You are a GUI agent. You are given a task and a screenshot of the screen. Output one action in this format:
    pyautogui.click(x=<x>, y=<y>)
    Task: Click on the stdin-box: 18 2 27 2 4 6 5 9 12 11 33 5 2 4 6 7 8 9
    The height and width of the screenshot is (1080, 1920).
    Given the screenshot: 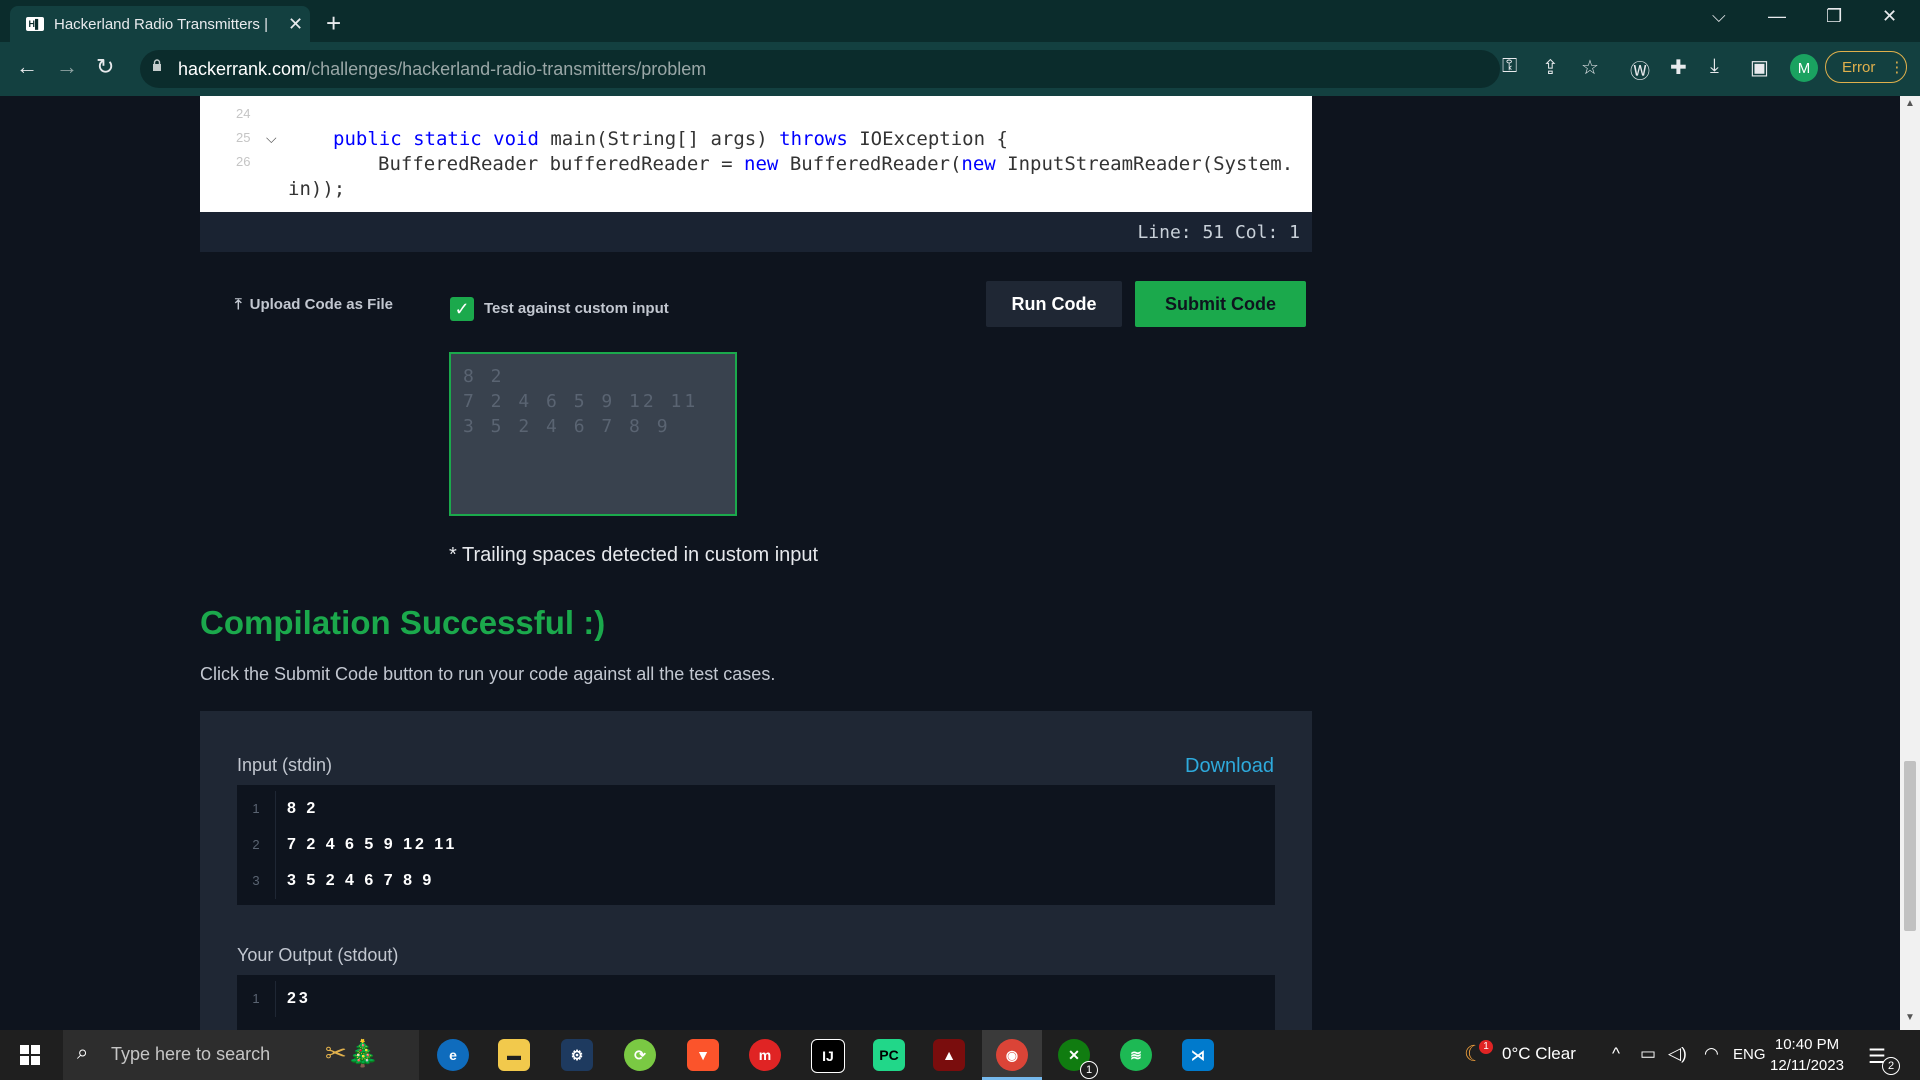 What is the action you would take?
    pyautogui.click(x=756, y=845)
    